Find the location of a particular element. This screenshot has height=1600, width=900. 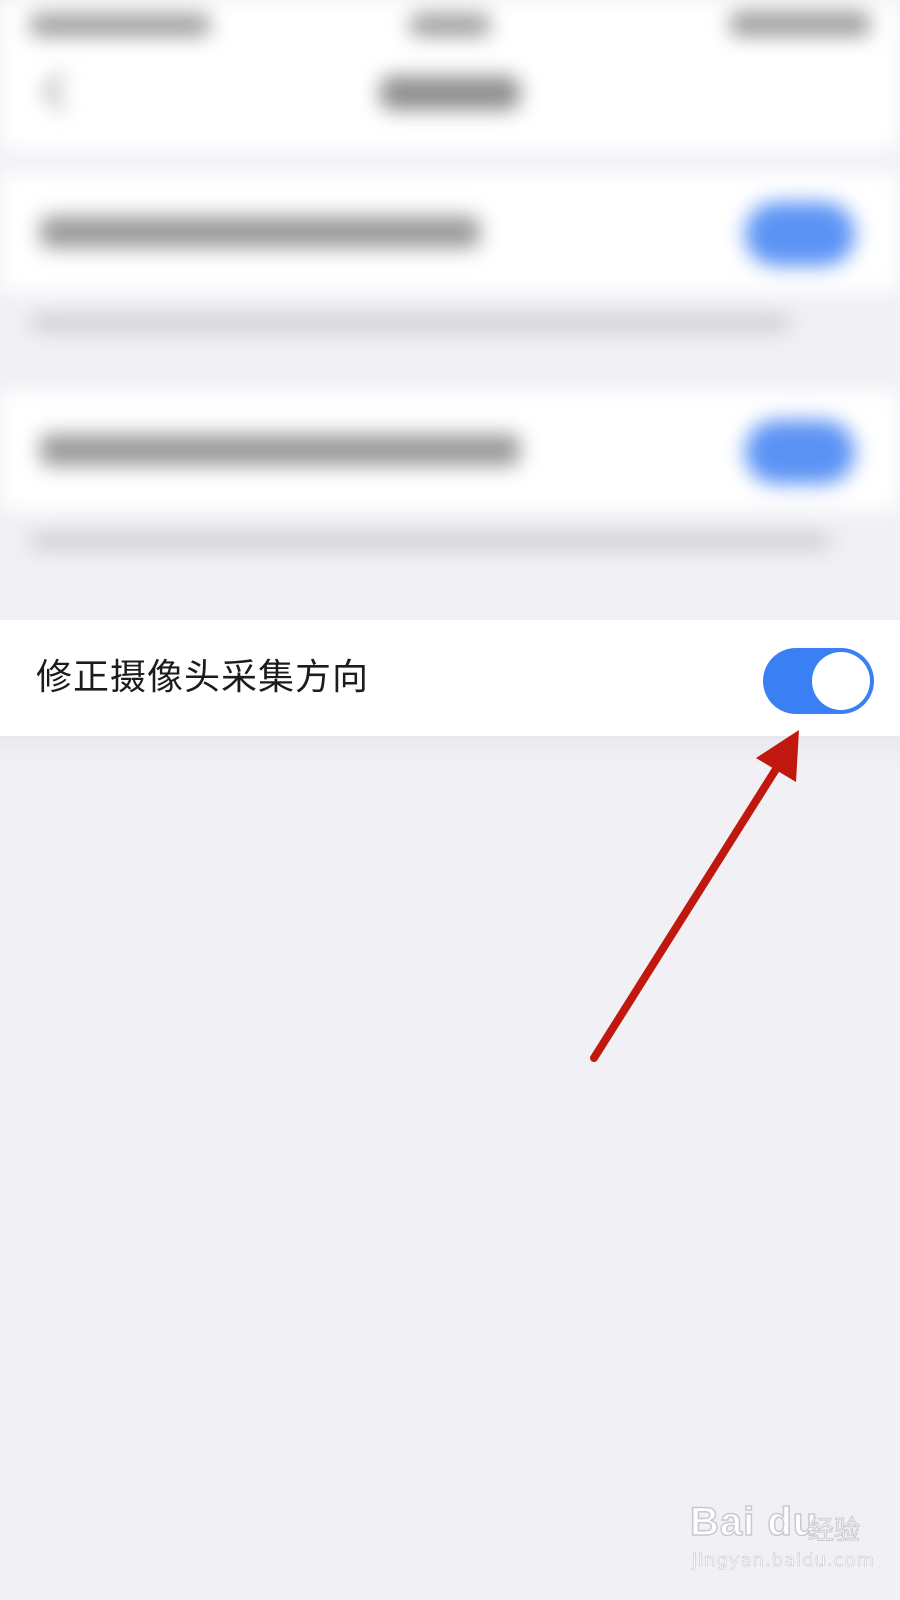

nav-title-placeholder is located at coordinates (450, 93).